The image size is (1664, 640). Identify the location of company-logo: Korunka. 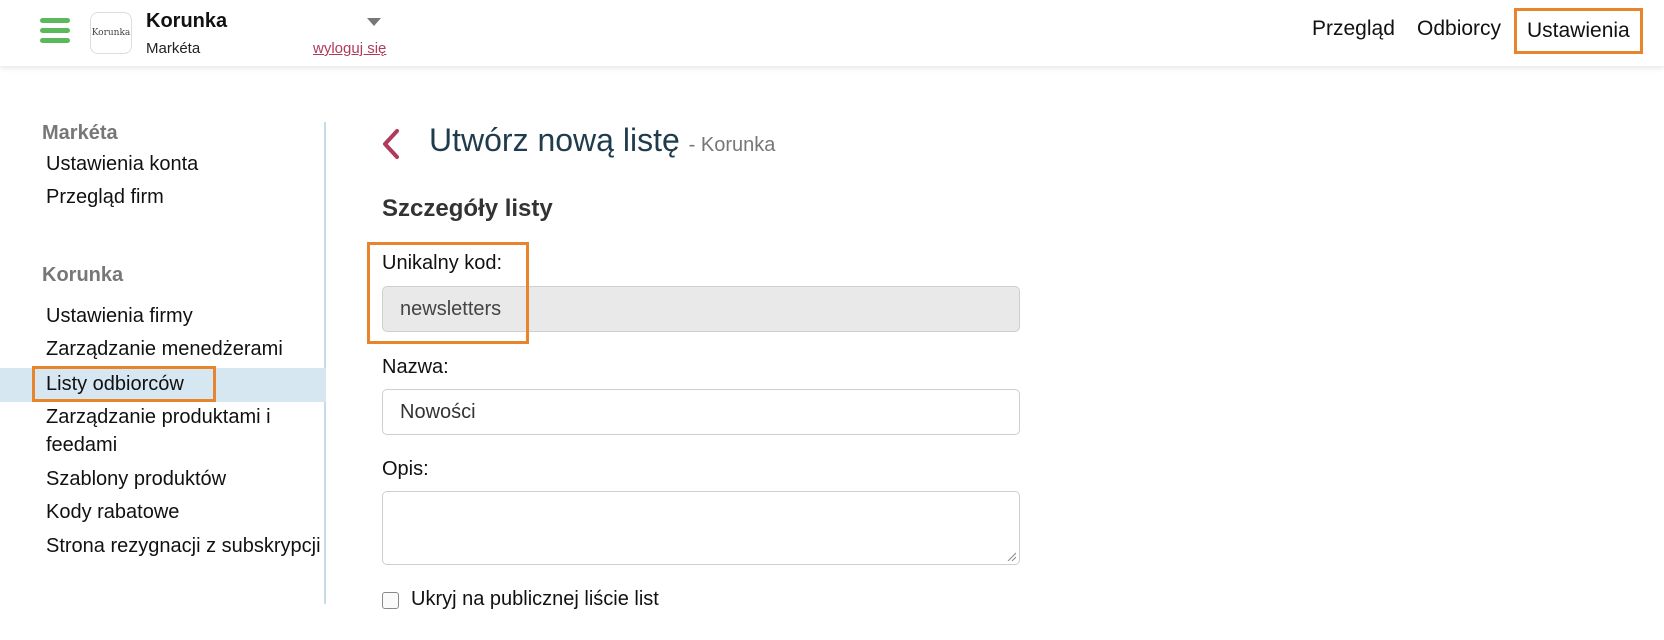
(111, 33).